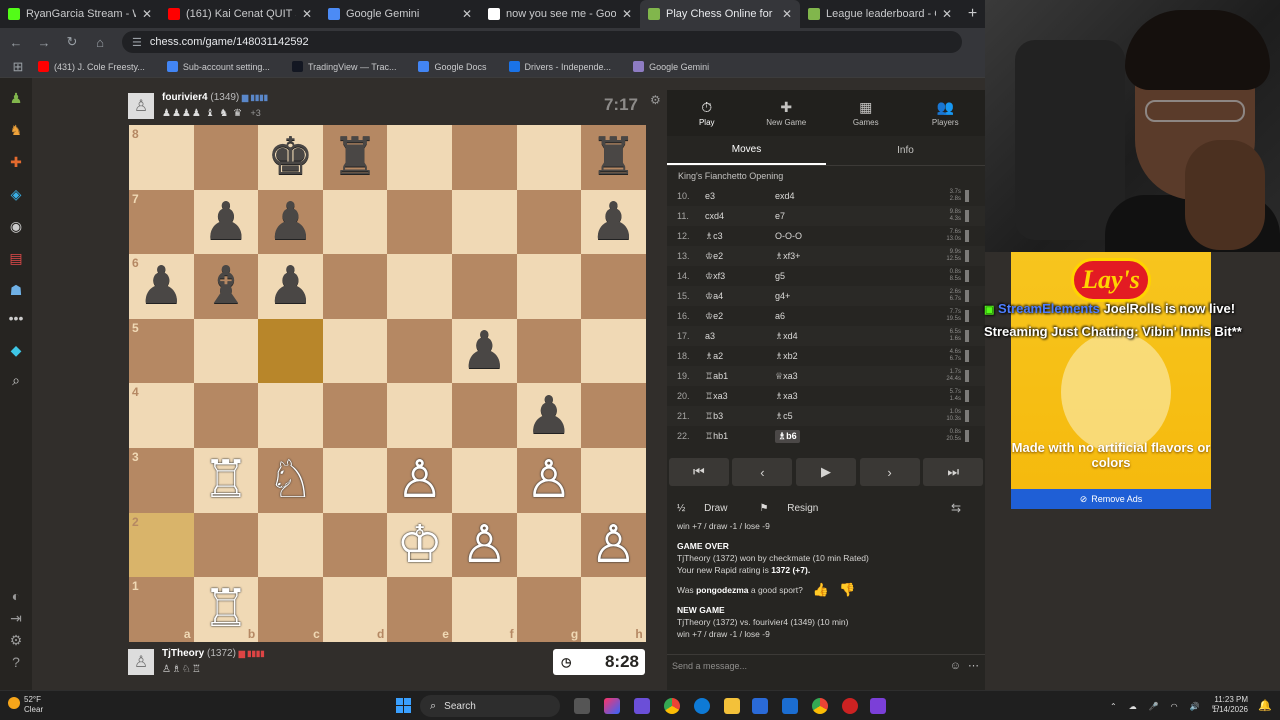 The image size is (1280, 720). What do you see at coordinates (973, 665) in the screenshot?
I see `more-options-icon: ⋯` at bounding box center [973, 665].